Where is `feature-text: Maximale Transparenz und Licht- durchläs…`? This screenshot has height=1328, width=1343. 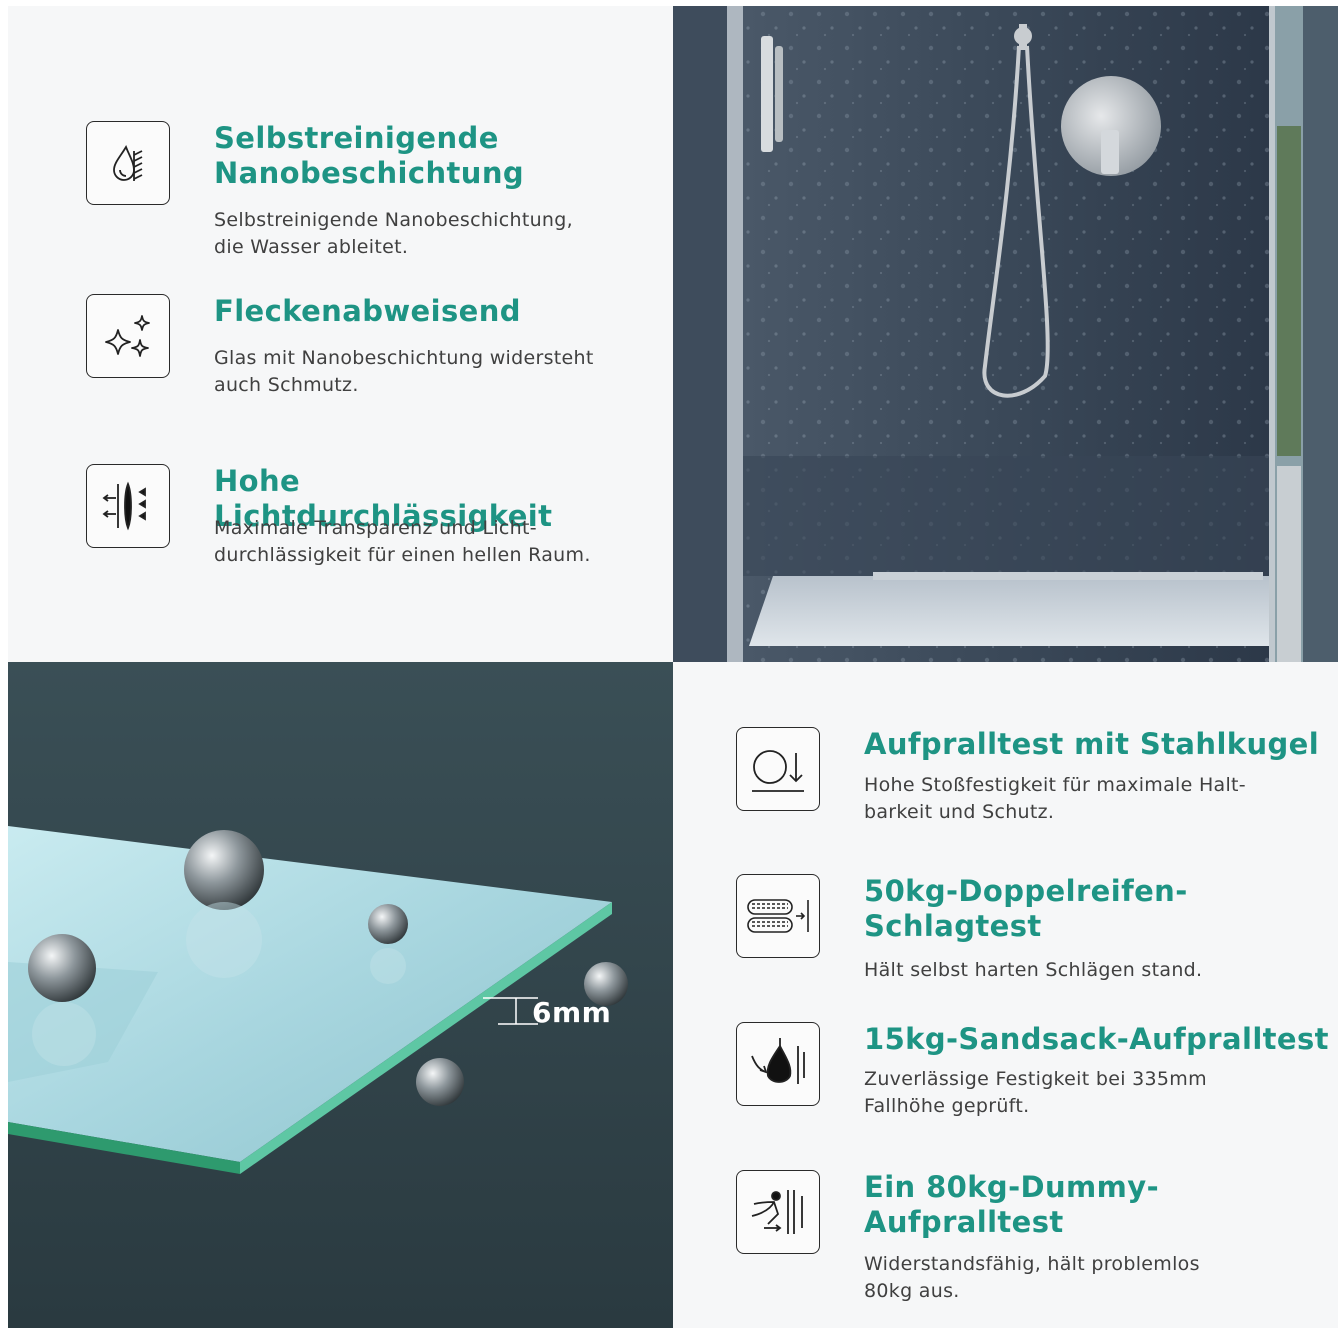 feature-text: Maximale Transparenz und Licht- durchläs… is located at coordinates (402, 541).